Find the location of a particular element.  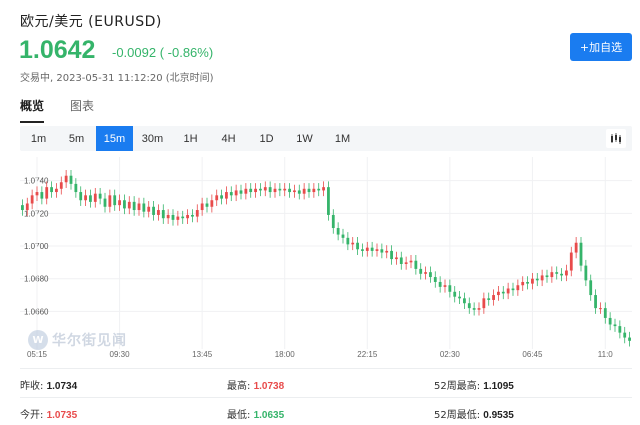

stat-high: 最高: 1.0738 is located at coordinates (256, 386).